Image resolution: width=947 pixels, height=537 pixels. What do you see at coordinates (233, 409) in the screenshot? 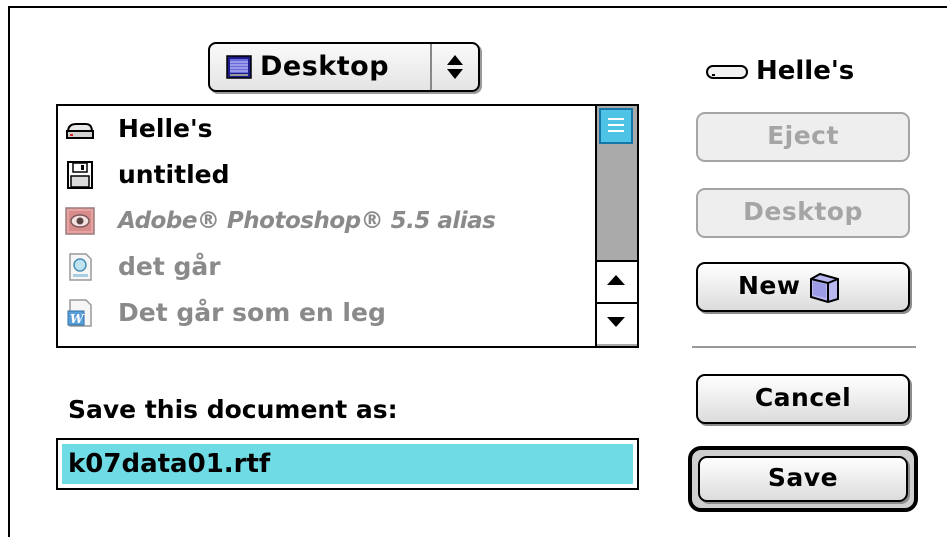
I see `save-as-prompt: Save this document as:` at bounding box center [233, 409].